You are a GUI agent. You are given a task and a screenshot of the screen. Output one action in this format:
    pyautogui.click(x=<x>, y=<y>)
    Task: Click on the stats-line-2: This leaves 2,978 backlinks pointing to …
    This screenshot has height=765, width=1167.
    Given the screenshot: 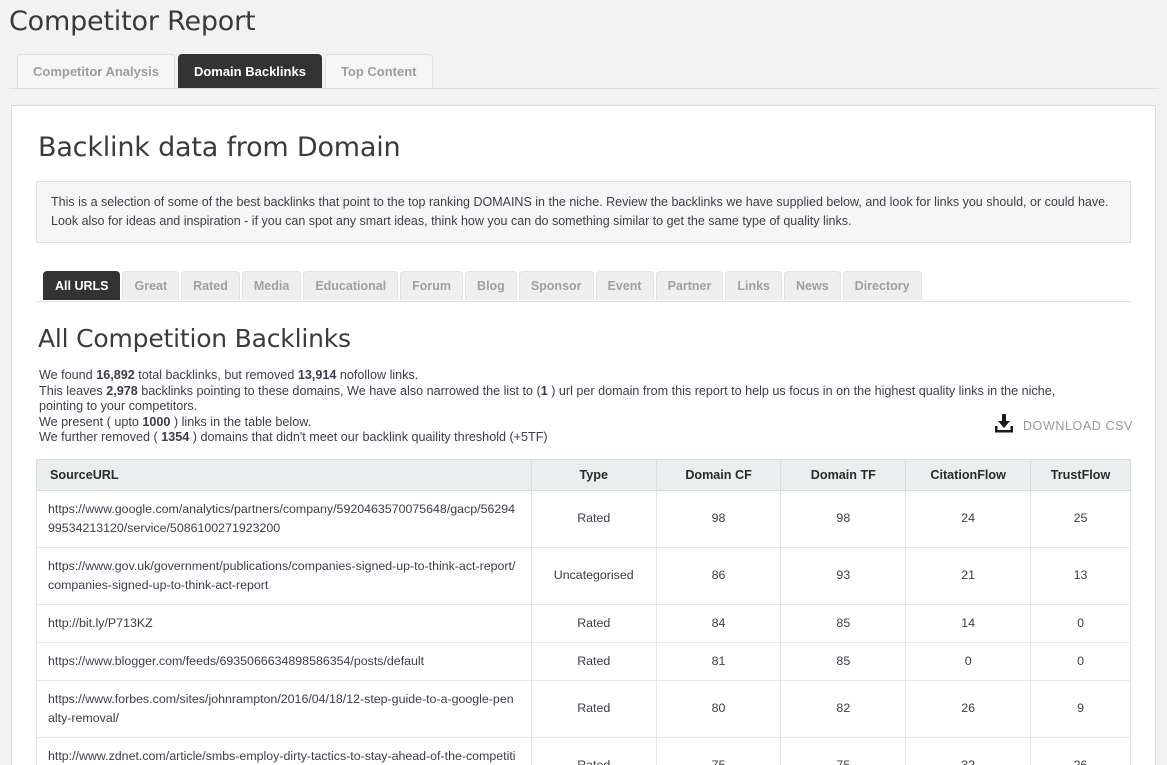 What is the action you would take?
    pyautogui.click(x=557, y=399)
    